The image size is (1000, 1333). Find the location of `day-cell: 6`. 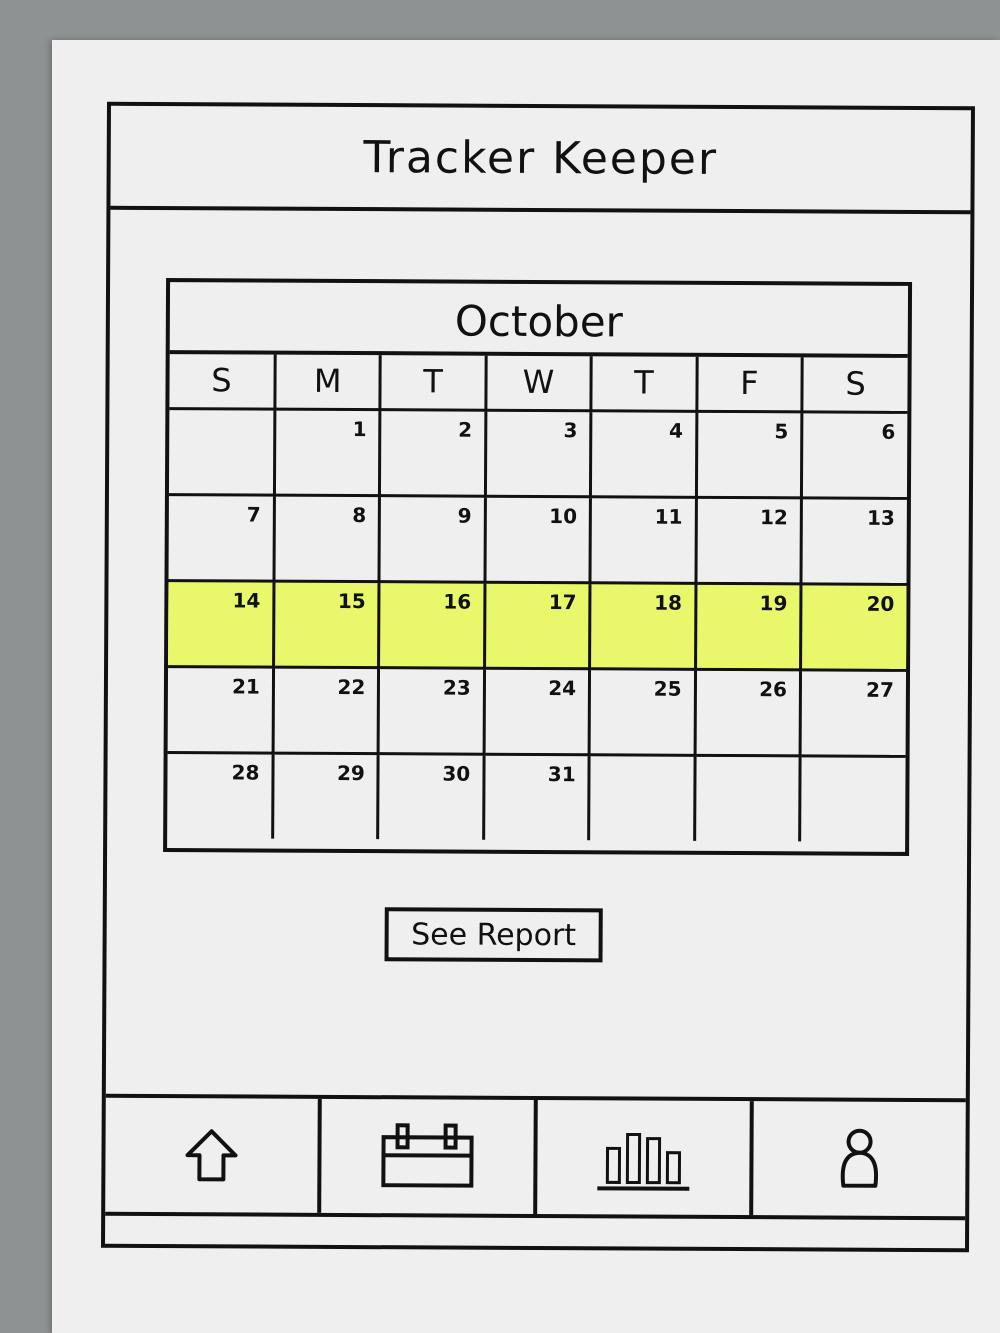

day-cell: 6 is located at coordinates (854, 454).